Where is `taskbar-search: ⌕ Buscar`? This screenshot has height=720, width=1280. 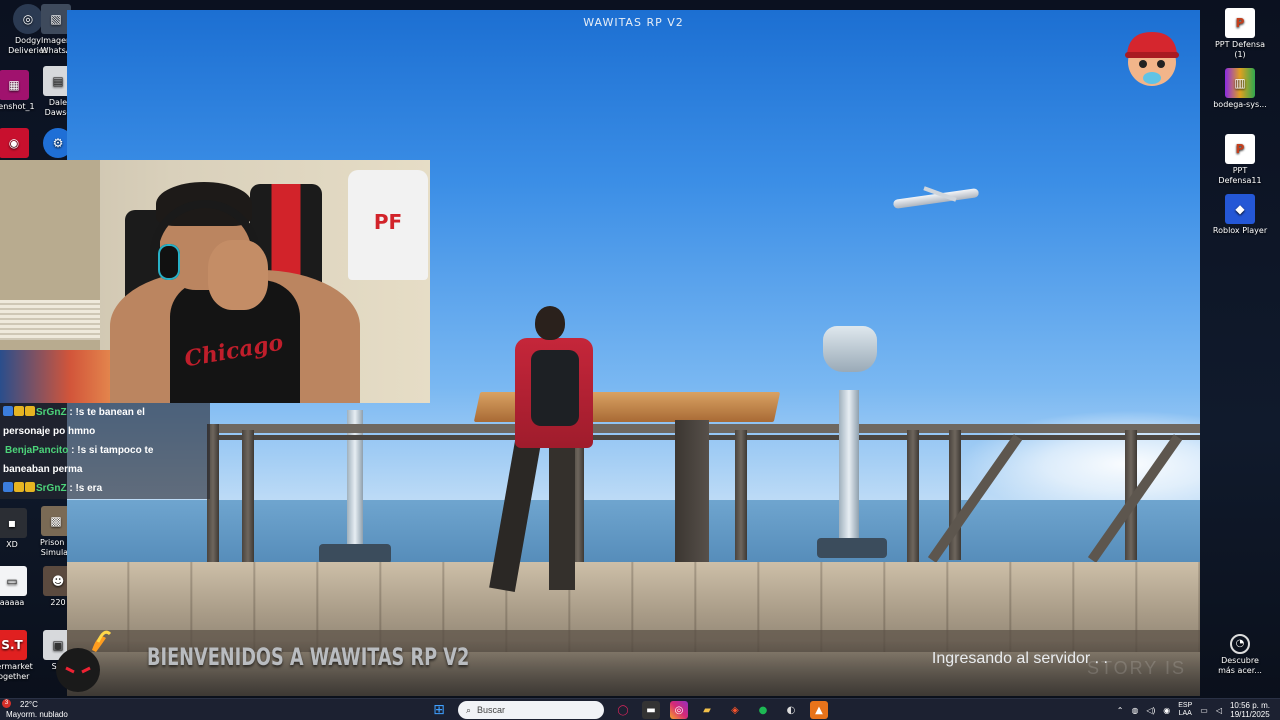
taskbar-search: ⌕ Buscar is located at coordinates (531, 710).